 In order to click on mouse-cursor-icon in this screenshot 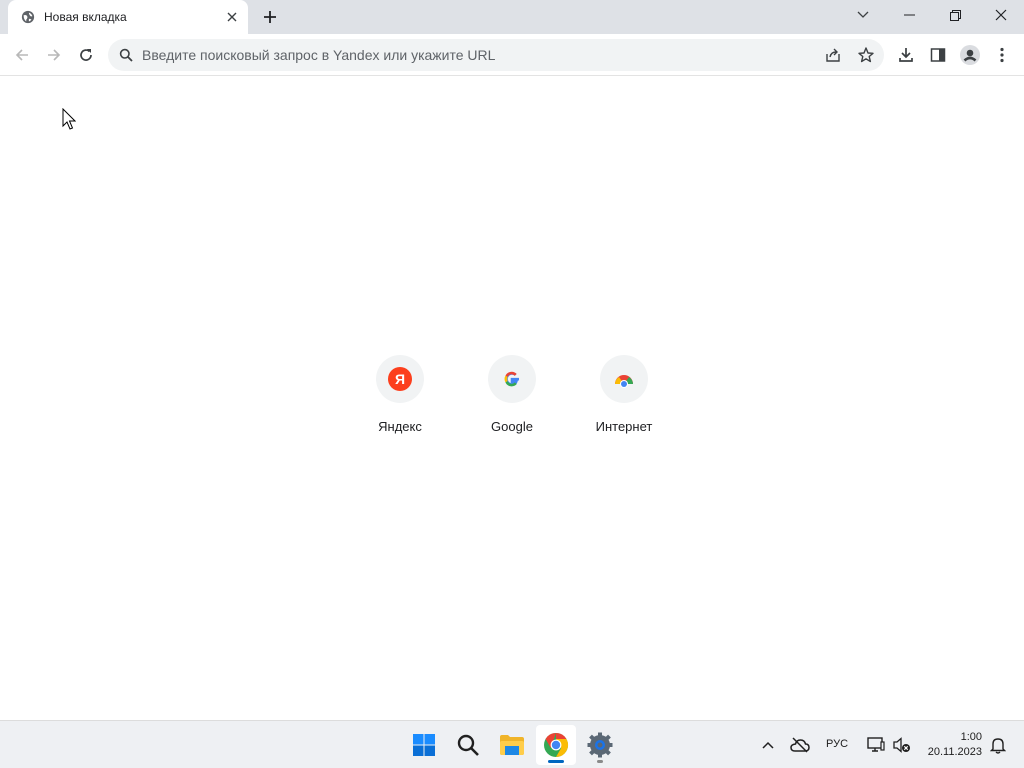, I will do `click(69, 119)`.